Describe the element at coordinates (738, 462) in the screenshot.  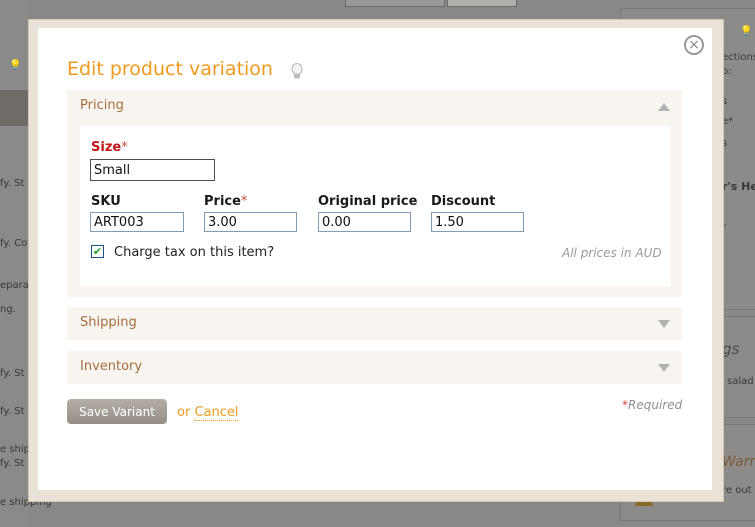
I see `background-text: Warn` at that location.